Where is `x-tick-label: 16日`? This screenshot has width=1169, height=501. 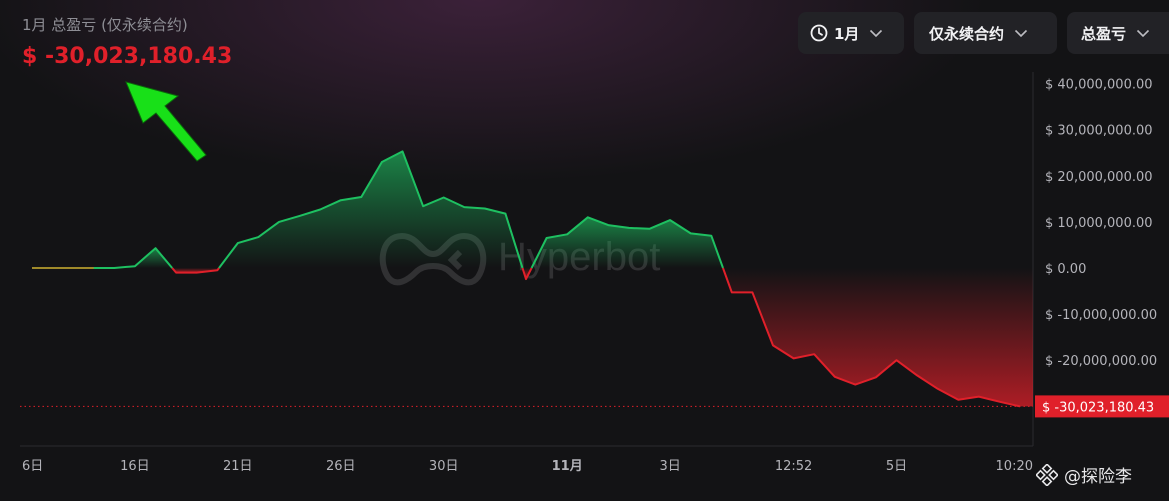
x-tick-label: 16日 is located at coordinates (135, 466).